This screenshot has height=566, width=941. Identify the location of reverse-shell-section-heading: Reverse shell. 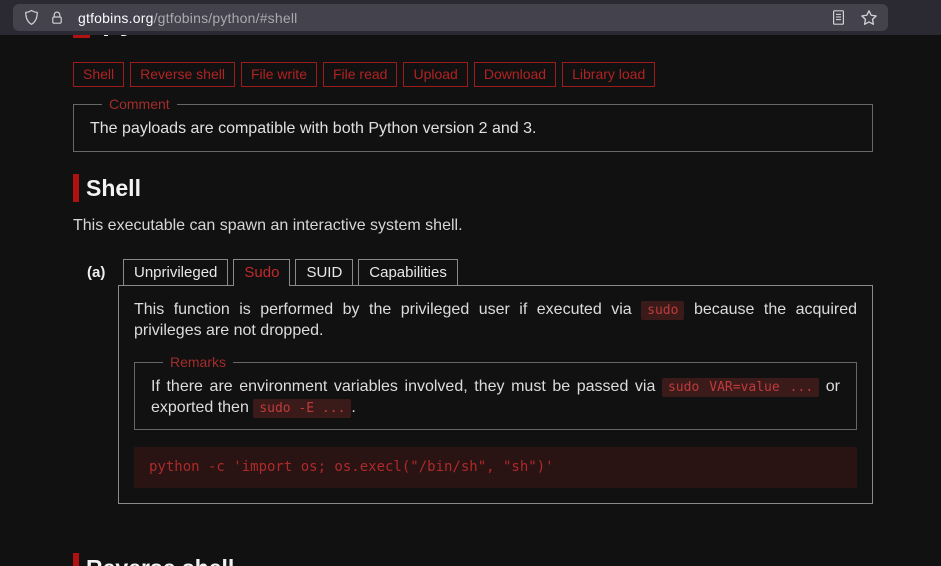
(153, 559).